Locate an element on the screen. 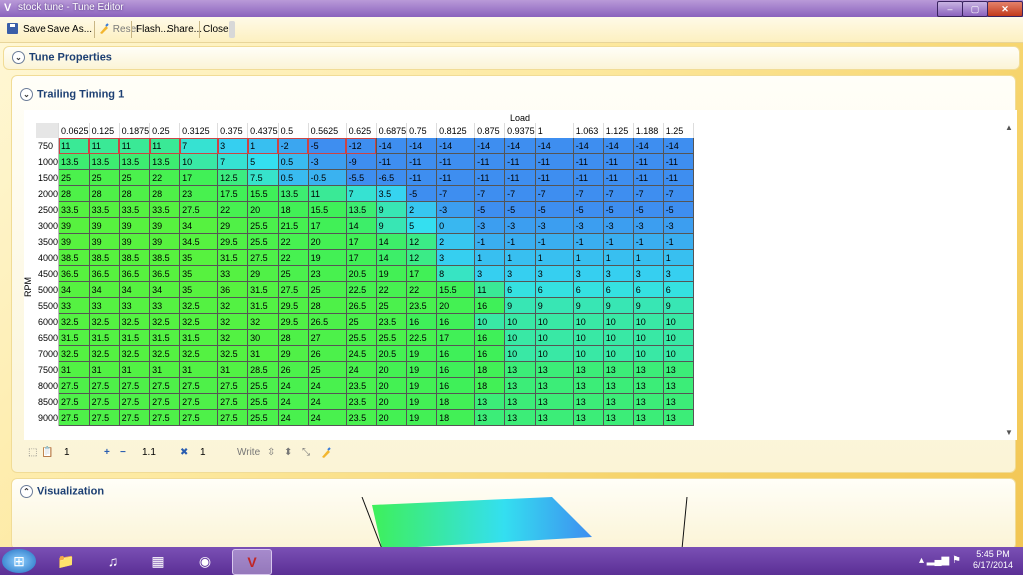 The height and width of the screenshot is (575, 1023). row-header: 8500 is located at coordinates (48, 401).